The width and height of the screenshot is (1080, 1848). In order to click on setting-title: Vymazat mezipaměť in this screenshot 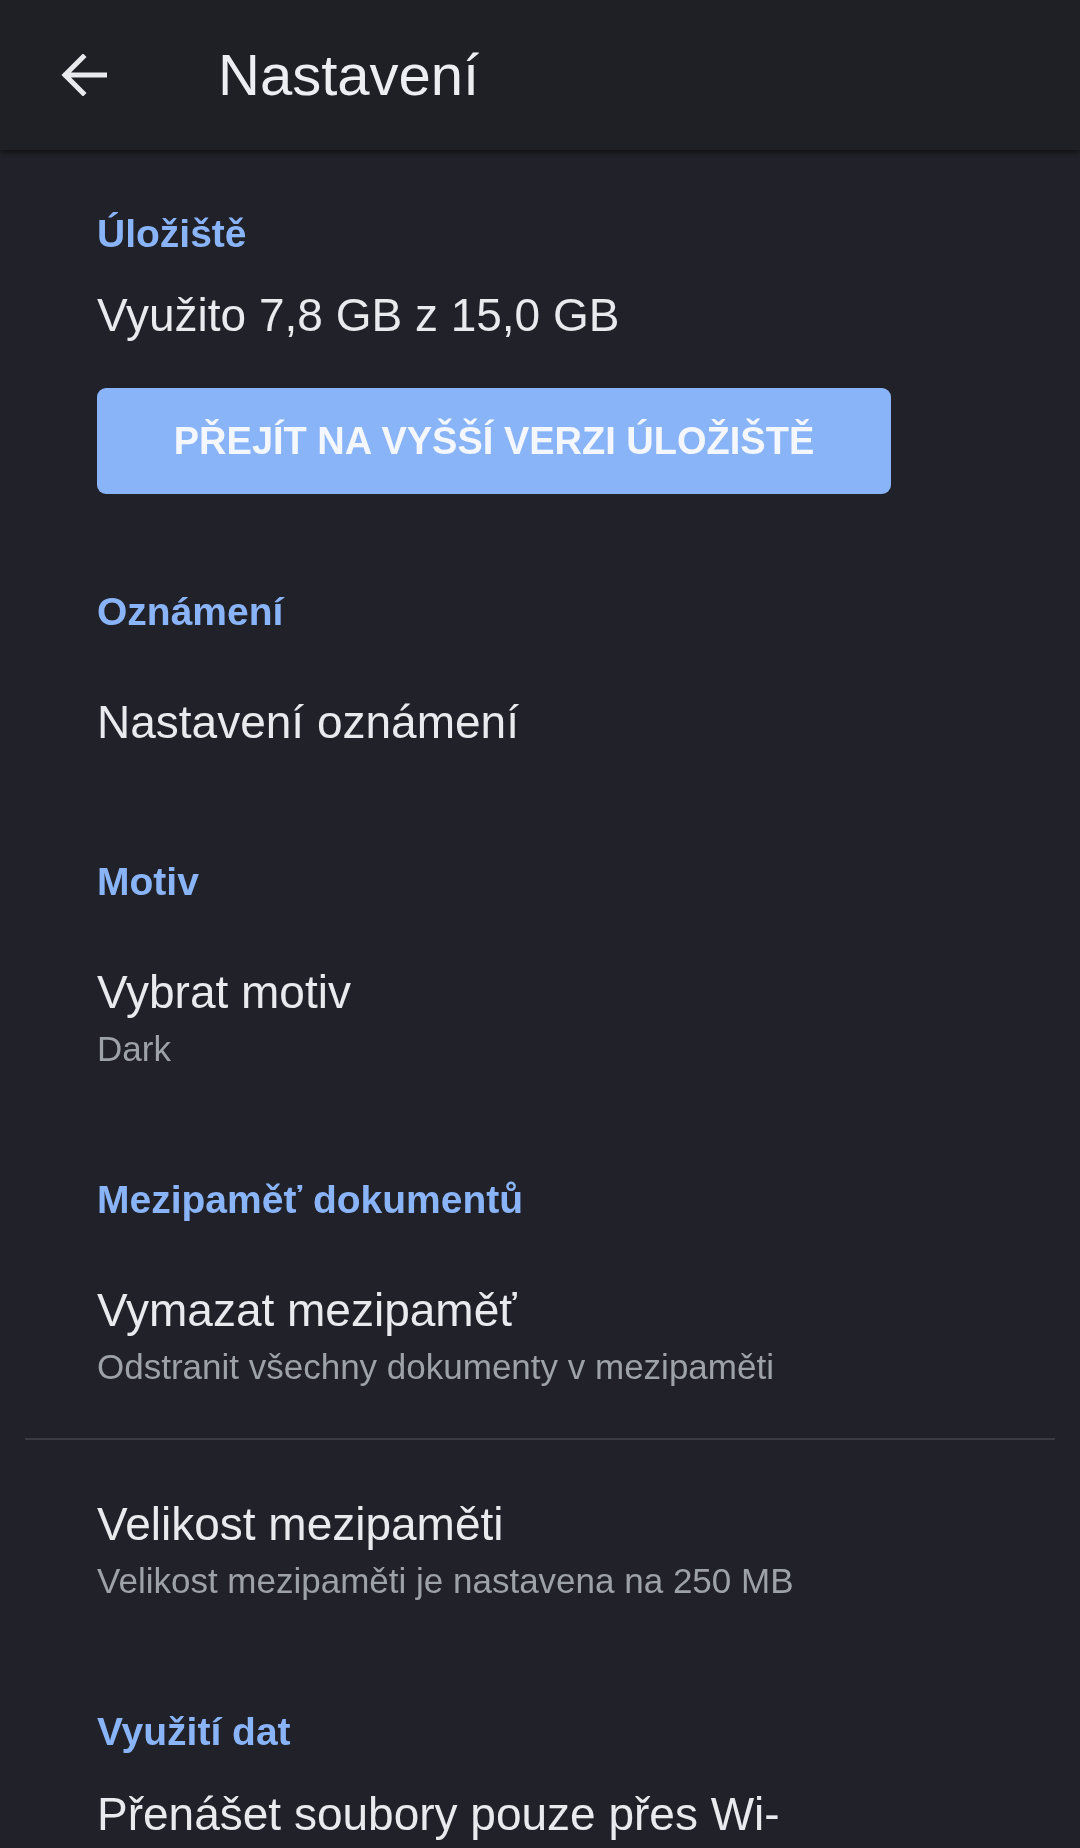, I will do `click(307, 1310)`.